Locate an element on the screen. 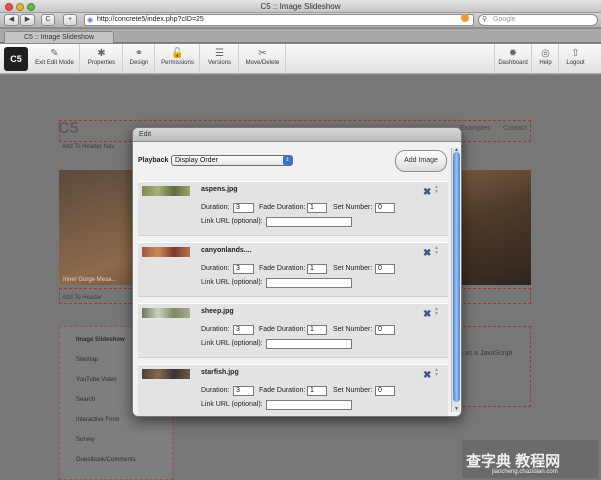  dialog-scrollbar: ▲ ▼ is located at coordinates (455, 279).